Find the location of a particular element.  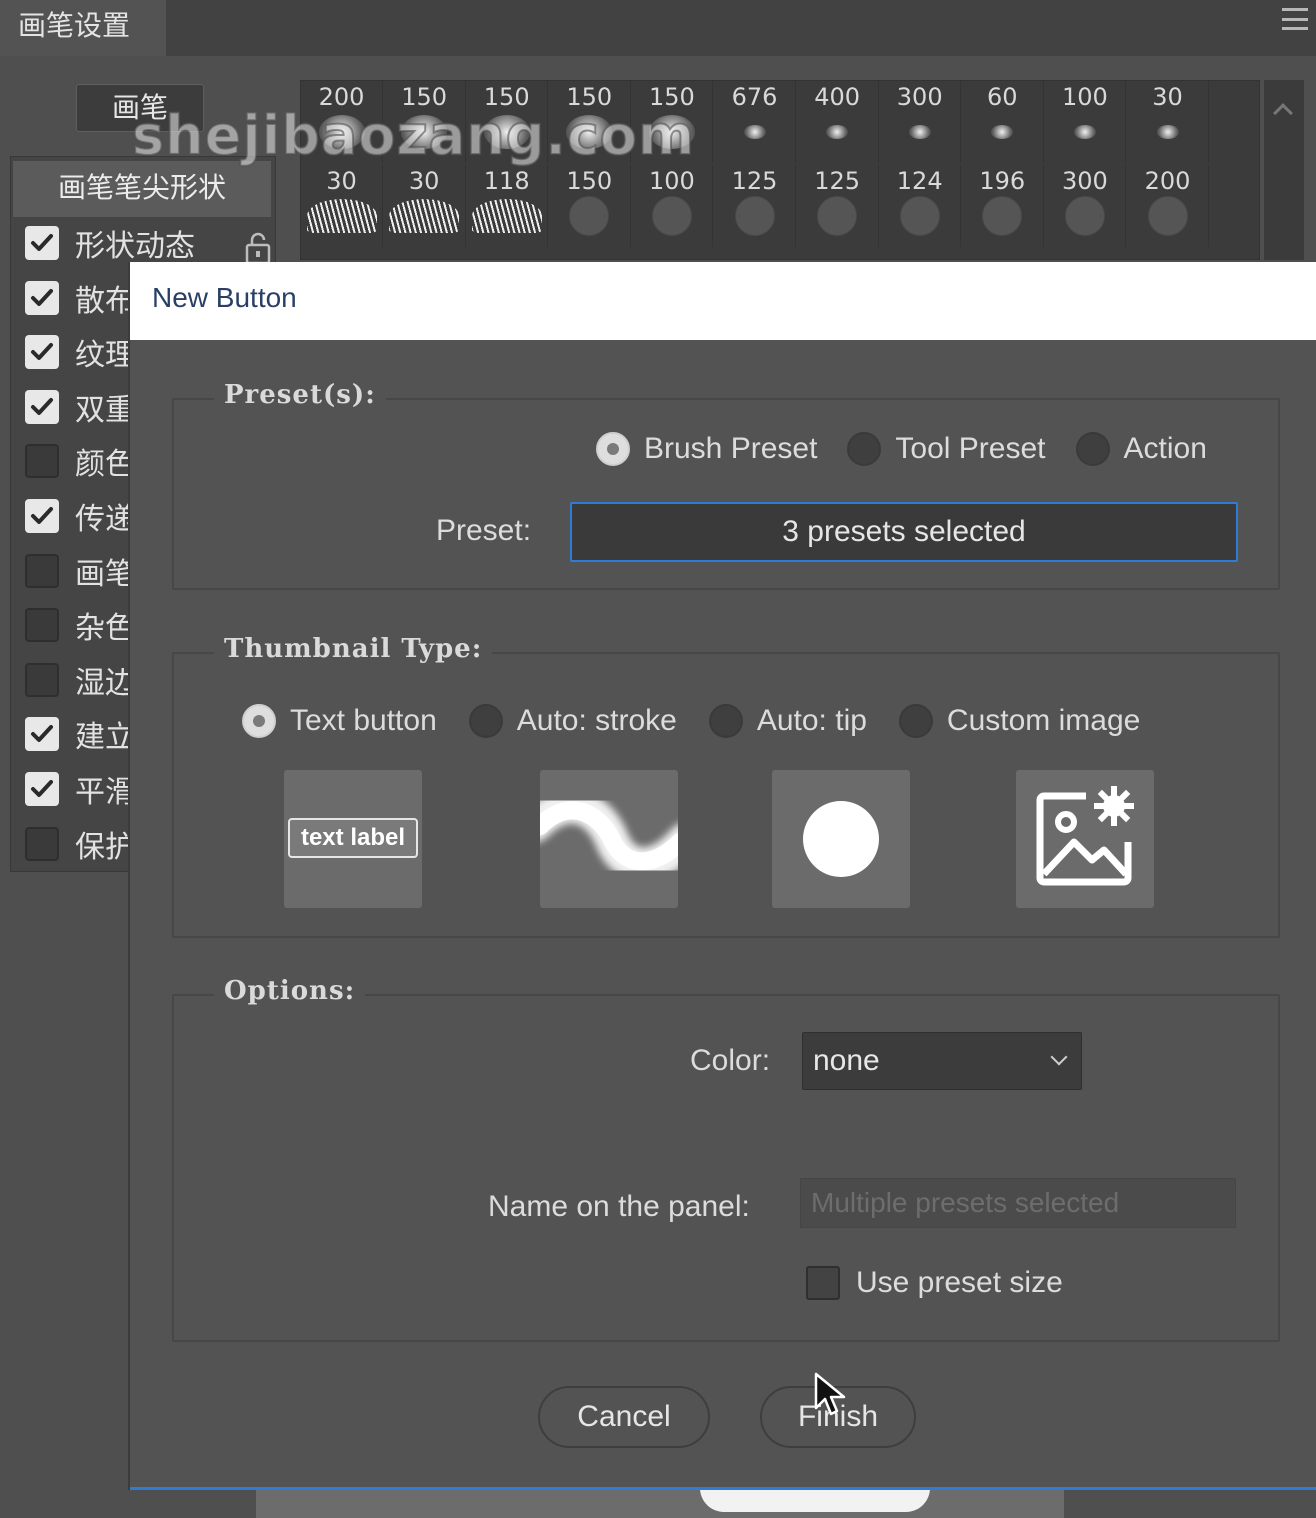

options-legend: Options: is located at coordinates (290, 991).